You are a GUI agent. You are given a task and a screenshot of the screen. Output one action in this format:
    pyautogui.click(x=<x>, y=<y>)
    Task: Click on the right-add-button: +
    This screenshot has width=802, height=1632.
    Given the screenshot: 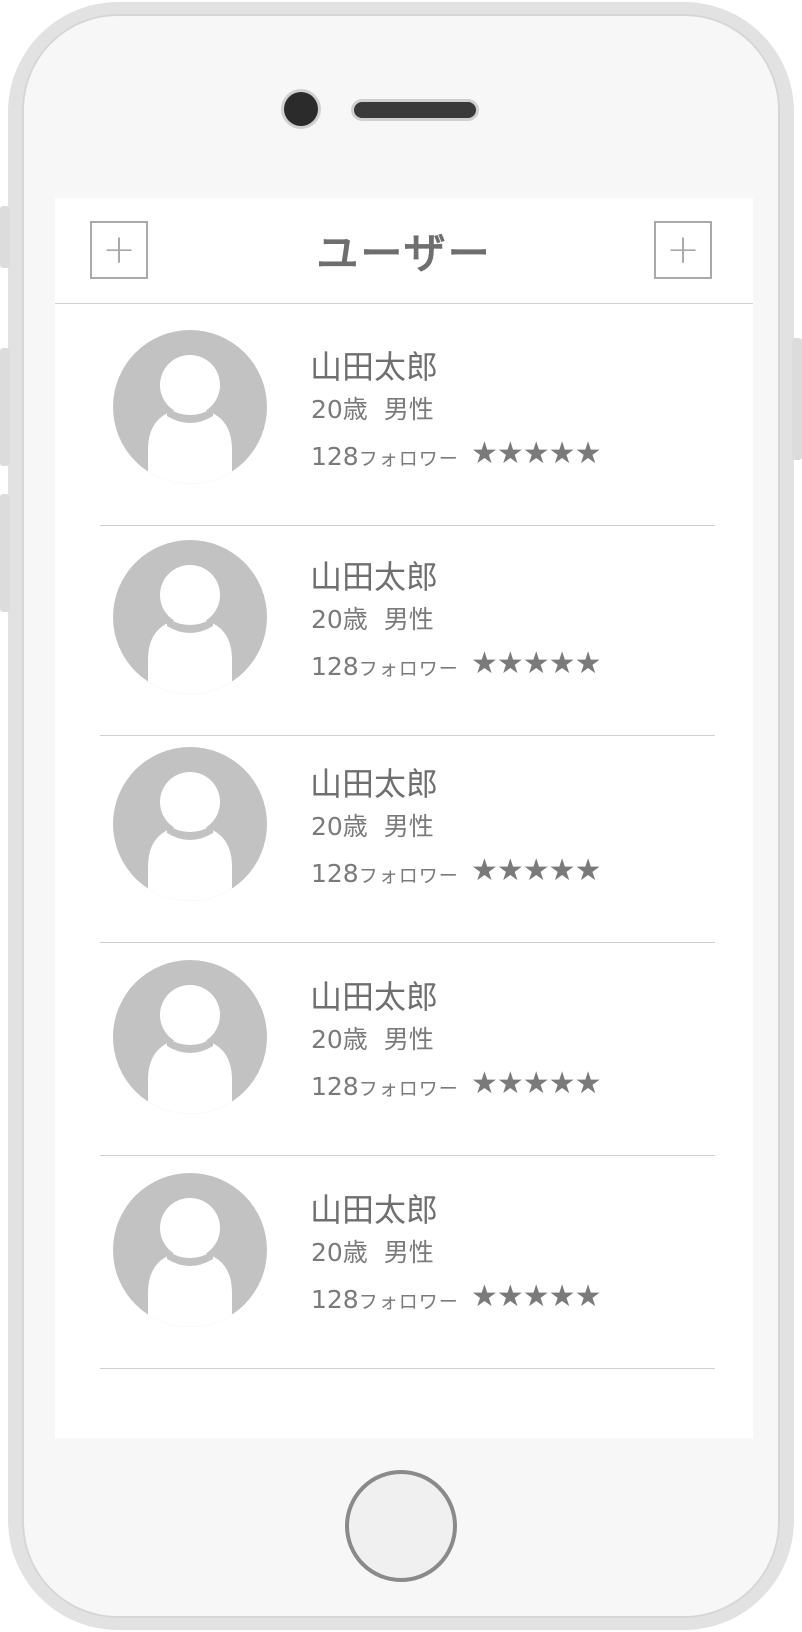 What is the action you would take?
    pyautogui.click(x=683, y=250)
    